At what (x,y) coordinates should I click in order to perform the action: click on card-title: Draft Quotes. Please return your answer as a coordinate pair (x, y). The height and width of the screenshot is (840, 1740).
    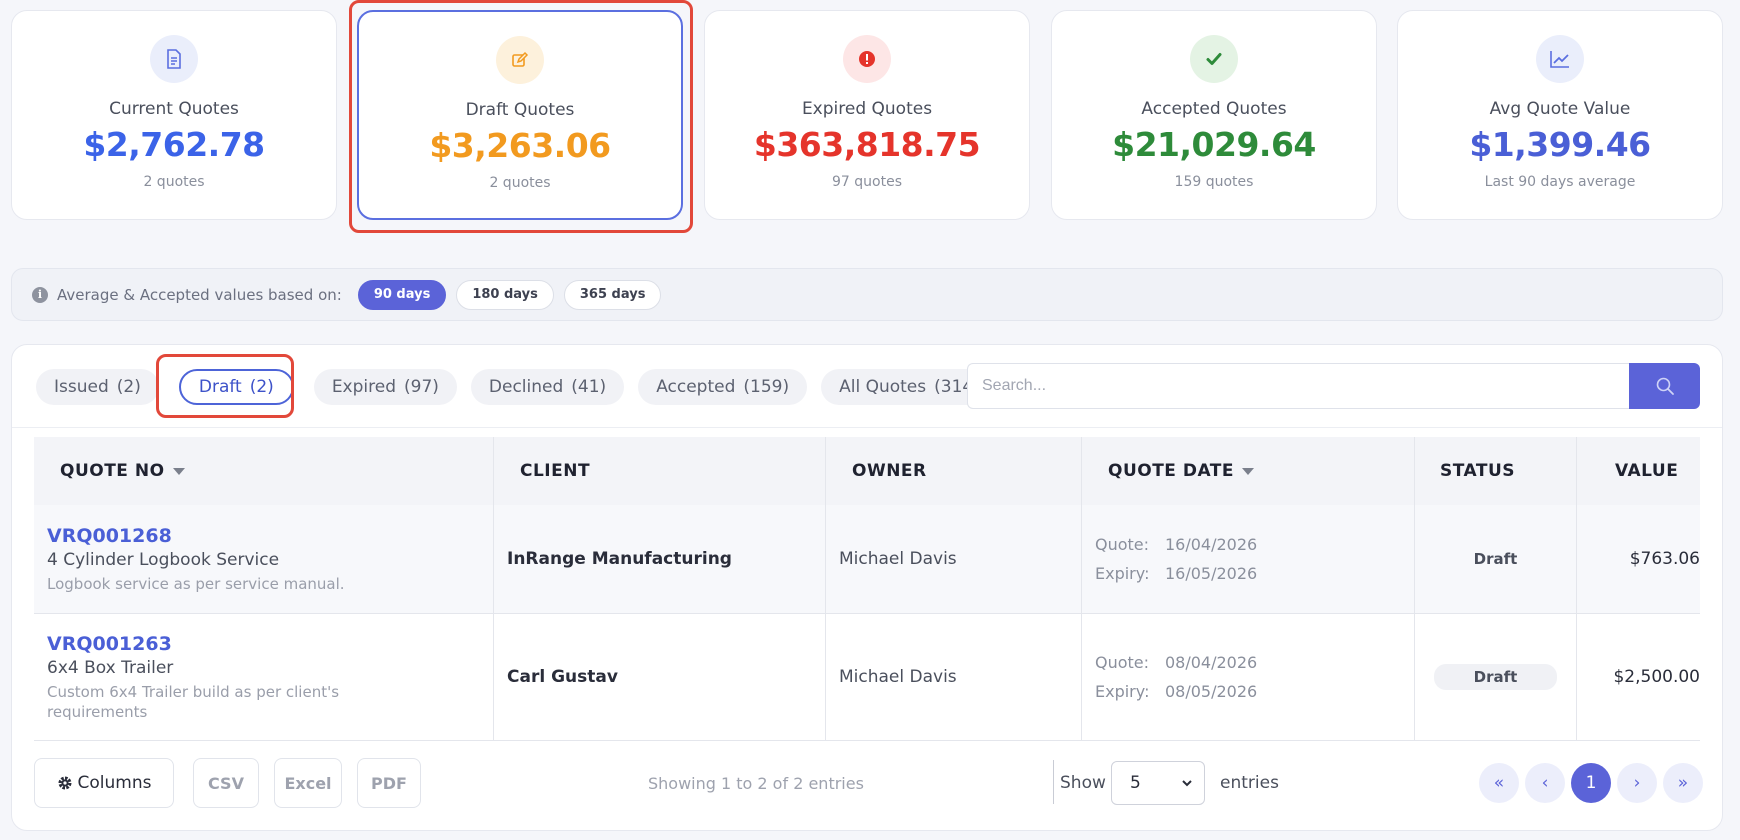
    Looking at the image, I should click on (520, 110).